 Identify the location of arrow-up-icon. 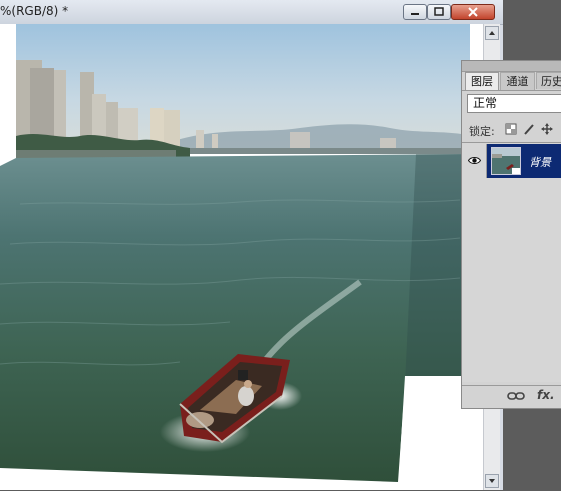
(492, 33).